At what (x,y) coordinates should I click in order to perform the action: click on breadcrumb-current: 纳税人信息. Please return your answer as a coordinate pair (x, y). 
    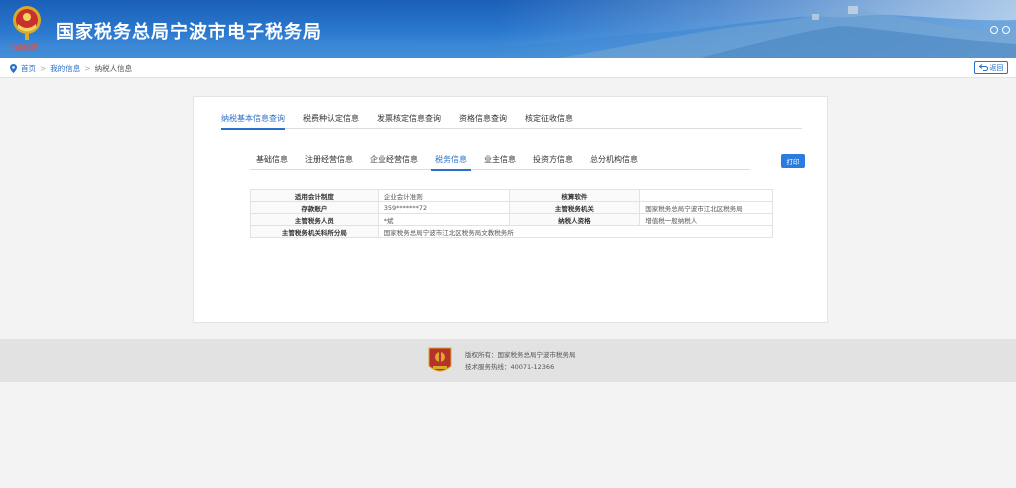
    Looking at the image, I should click on (113, 68).